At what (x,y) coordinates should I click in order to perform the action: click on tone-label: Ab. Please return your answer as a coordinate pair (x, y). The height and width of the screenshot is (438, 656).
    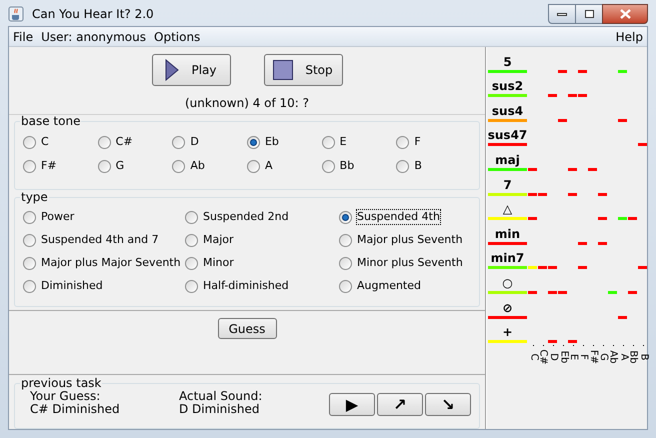
    Looking at the image, I should click on (613, 357).